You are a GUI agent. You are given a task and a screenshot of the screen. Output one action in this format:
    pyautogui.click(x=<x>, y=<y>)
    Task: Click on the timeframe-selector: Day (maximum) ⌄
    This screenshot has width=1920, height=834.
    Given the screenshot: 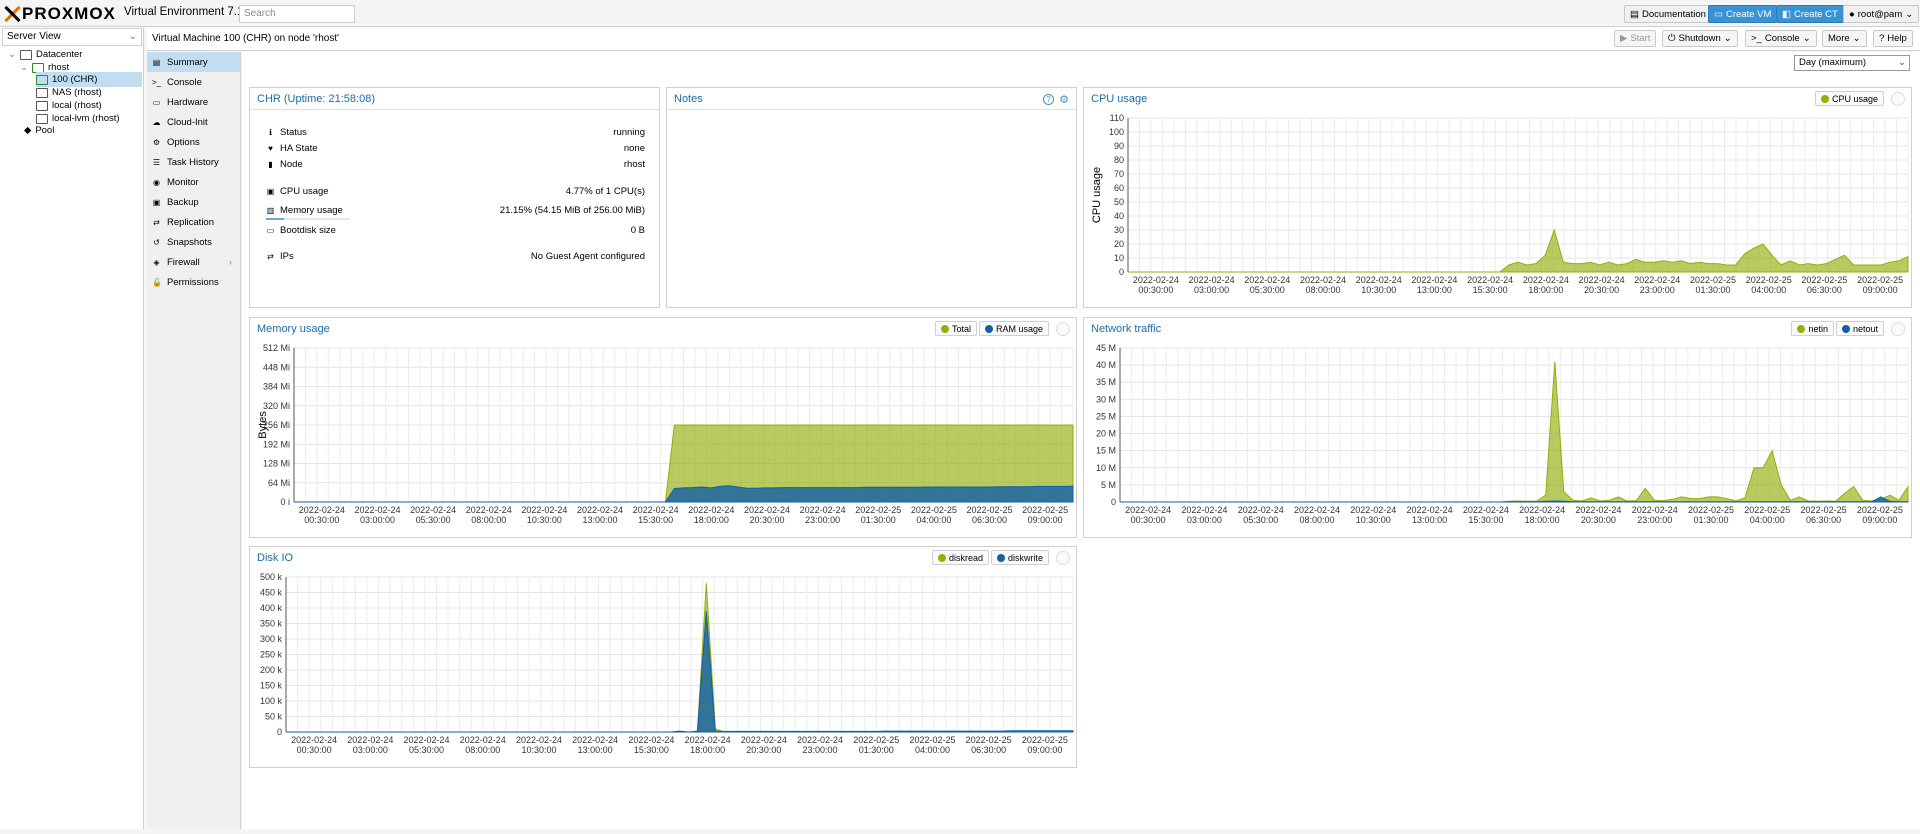 What is the action you would take?
    pyautogui.click(x=1852, y=63)
    